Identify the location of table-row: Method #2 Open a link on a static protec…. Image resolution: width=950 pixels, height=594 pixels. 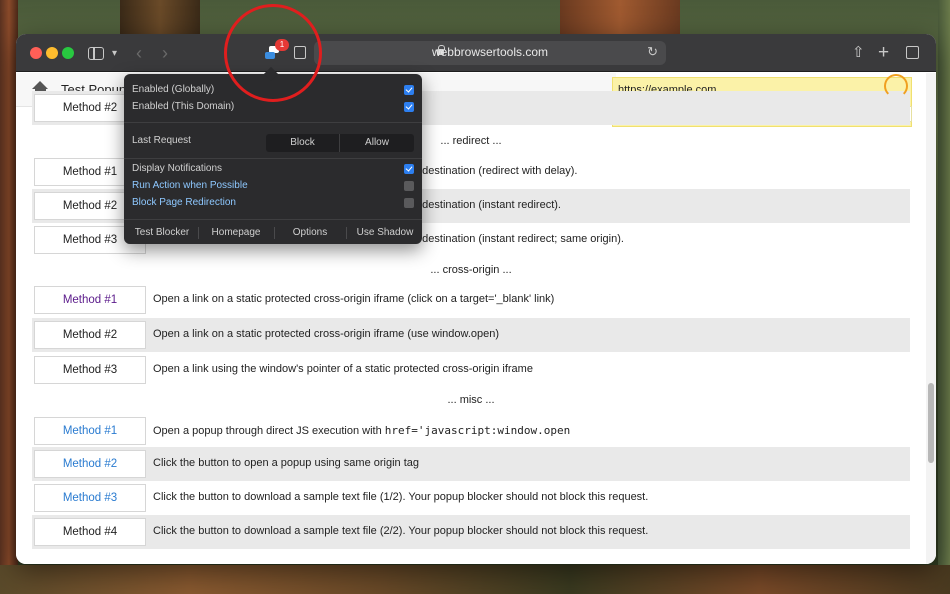
(471, 335).